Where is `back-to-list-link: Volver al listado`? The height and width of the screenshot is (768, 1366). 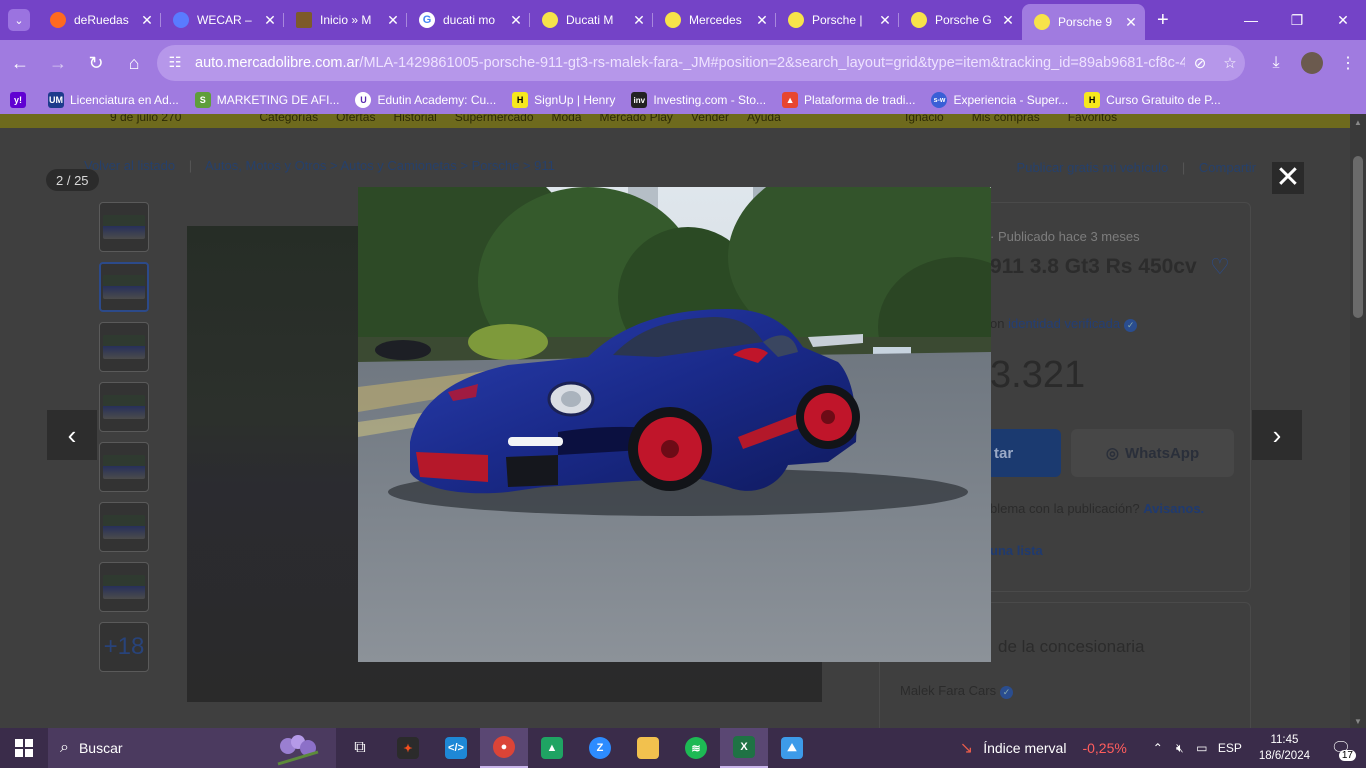 back-to-list-link: Volver al listado is located at coordinates (129, 165).